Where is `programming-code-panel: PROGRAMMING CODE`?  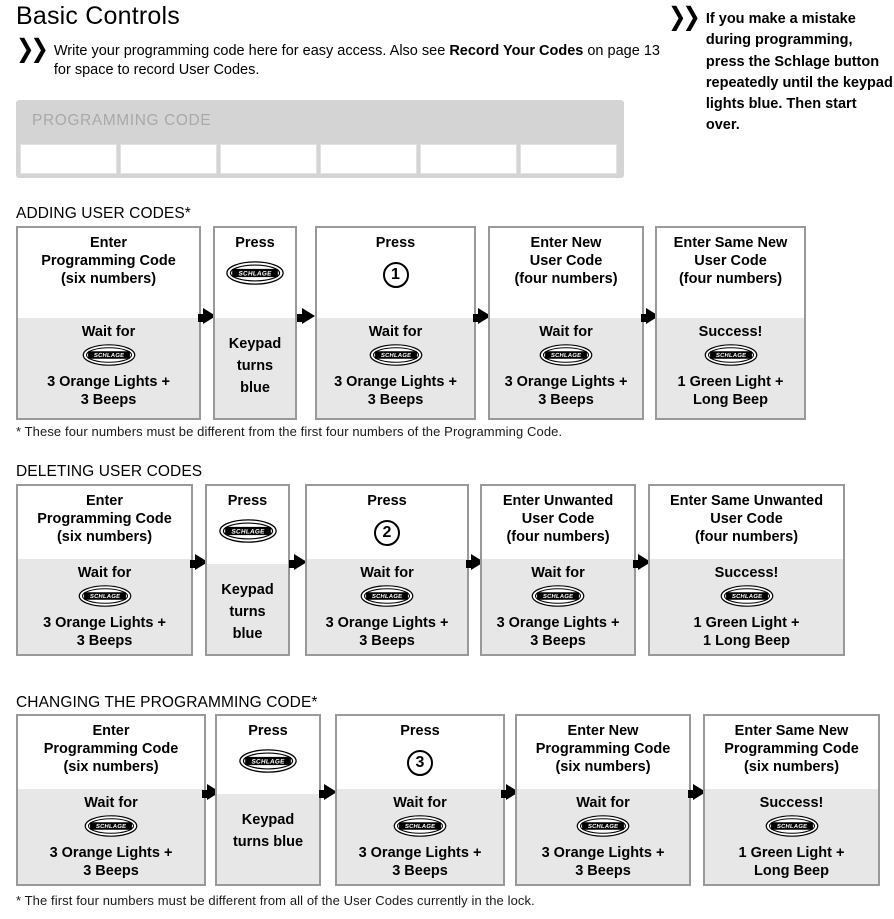
programming-code-panel: PROGRAMMING CODE is located at coordinates (320, 139).